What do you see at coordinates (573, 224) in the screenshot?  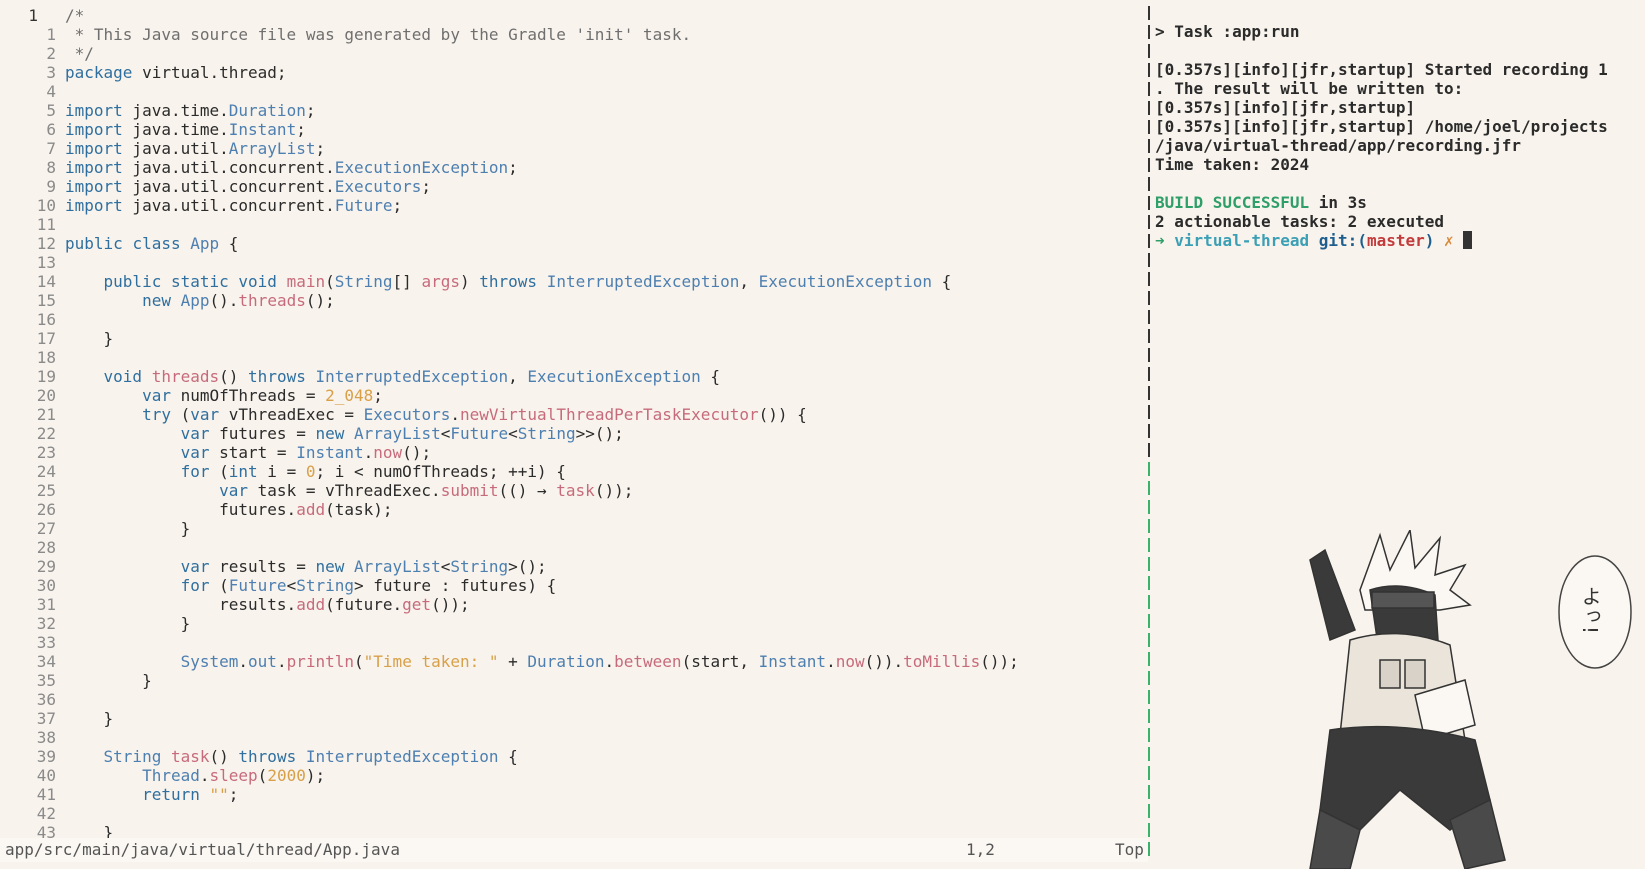 I see `code-line: 11` at bounding box center [573, 224].